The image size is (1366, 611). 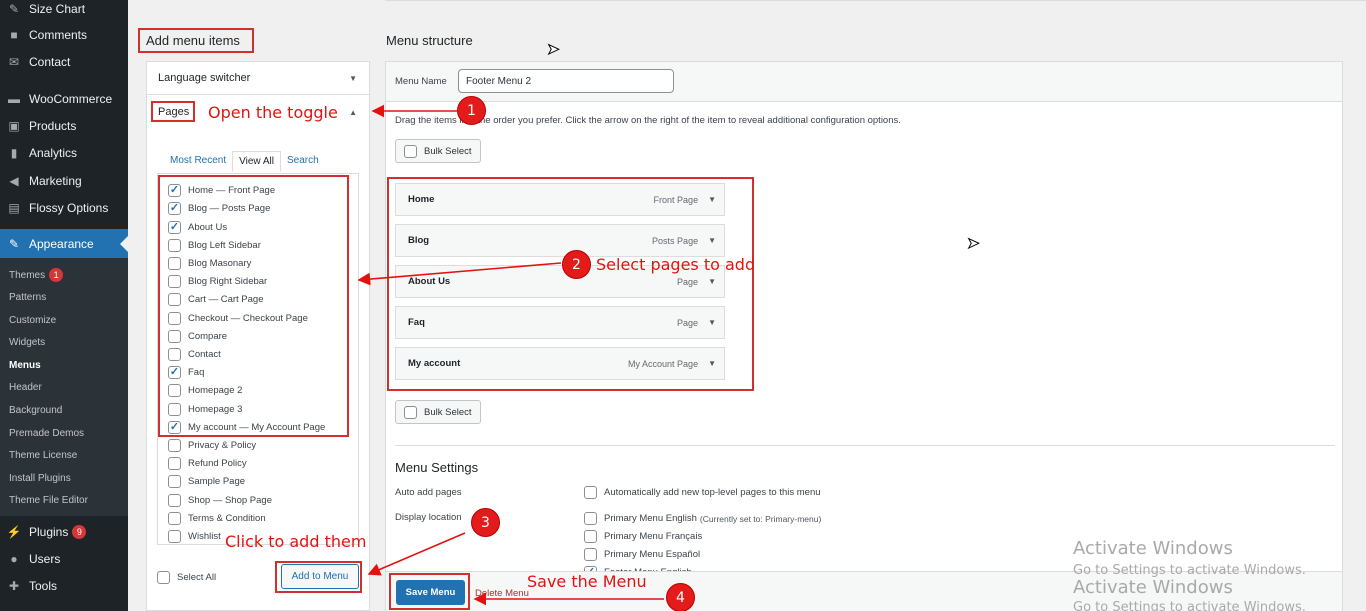 I want to click on step-4-text: Save the Menu, so click(x=587, y=581).